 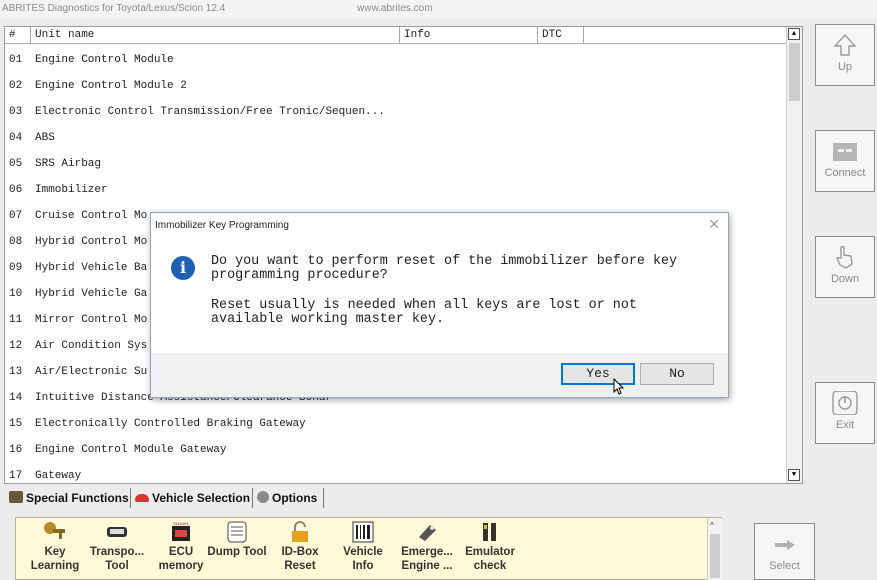 What do you see at coordinates (299, 275) in the screenshot?
I see `dialog-message-line: programming procedure?` at bounding box center [299, 275].